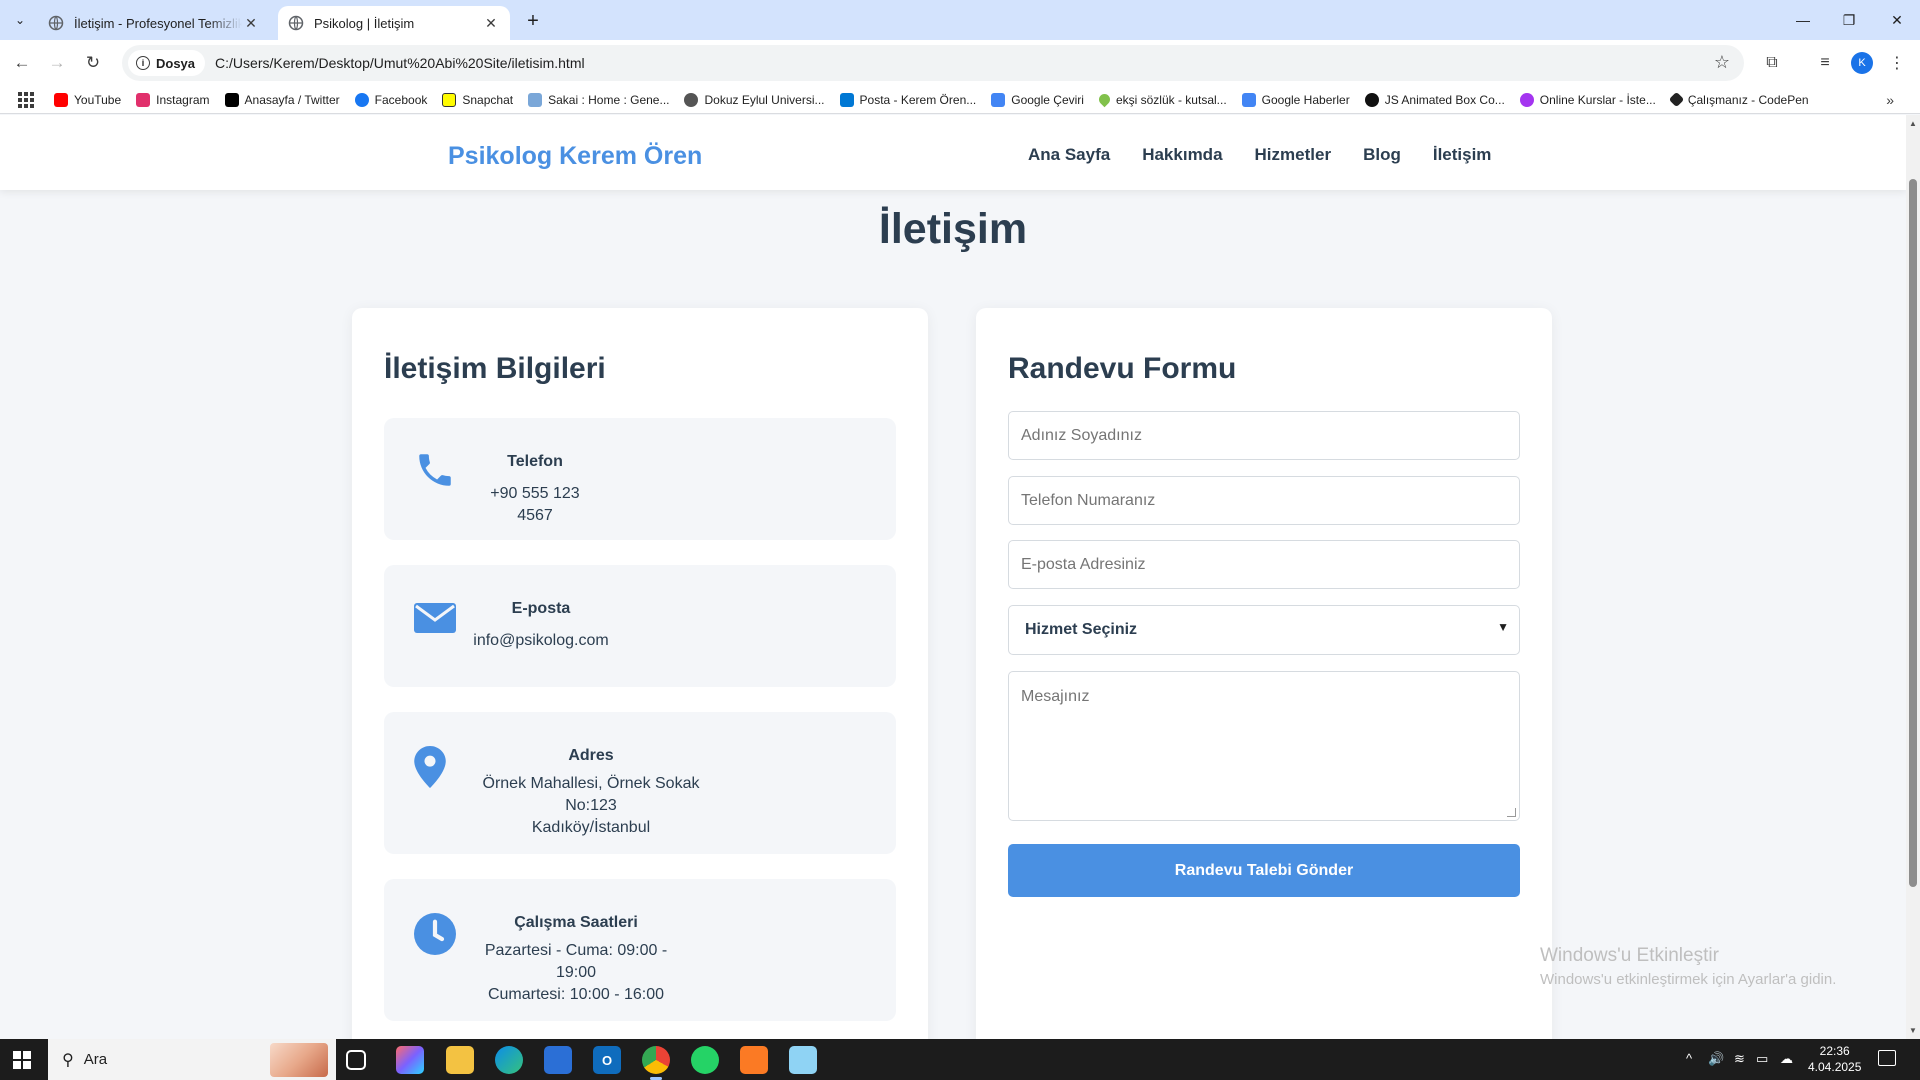 The width and height of the screenshot is (1920, 1080). Describe the element at coordinates (1293, 155) in the screenshot. I see `nav-link-services: Hizmetler` at that location.